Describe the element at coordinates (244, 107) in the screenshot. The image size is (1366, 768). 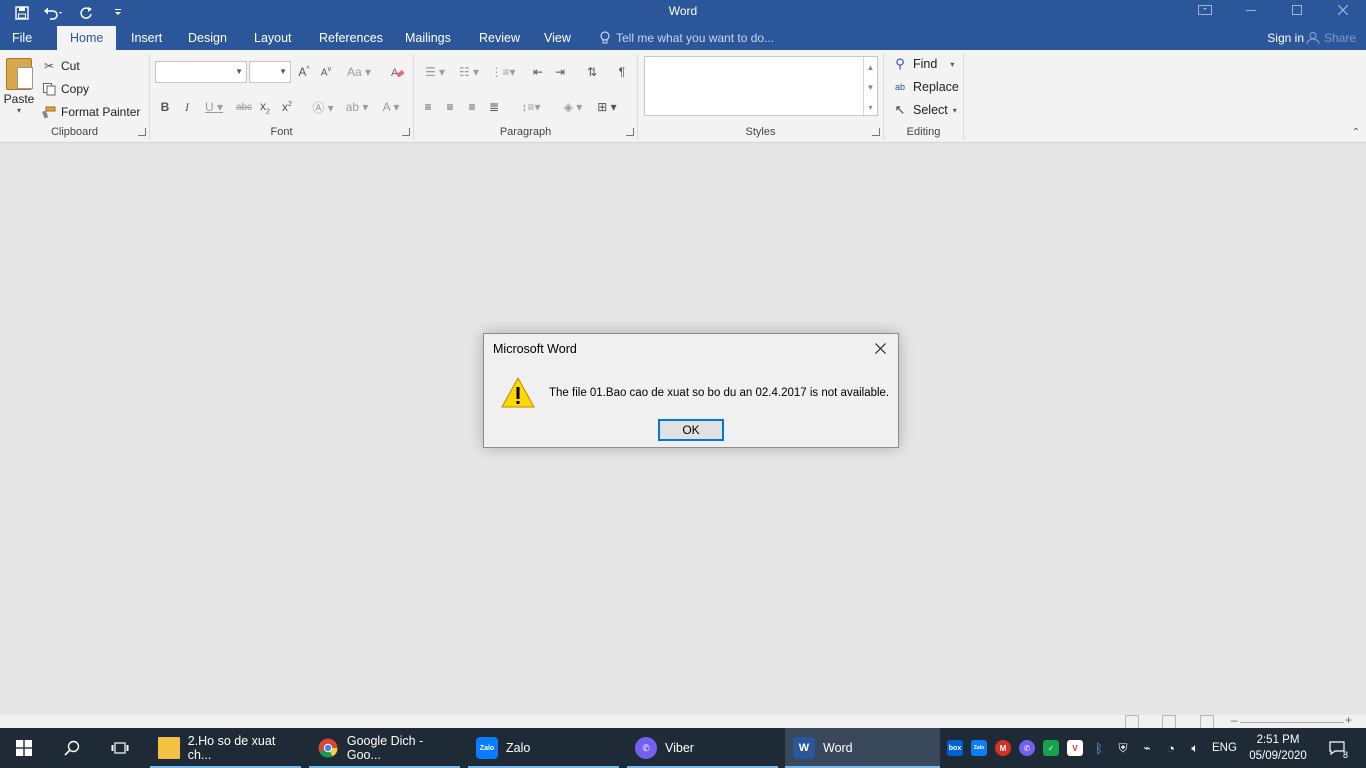
I see `strikethrough-button: abc` at that location.